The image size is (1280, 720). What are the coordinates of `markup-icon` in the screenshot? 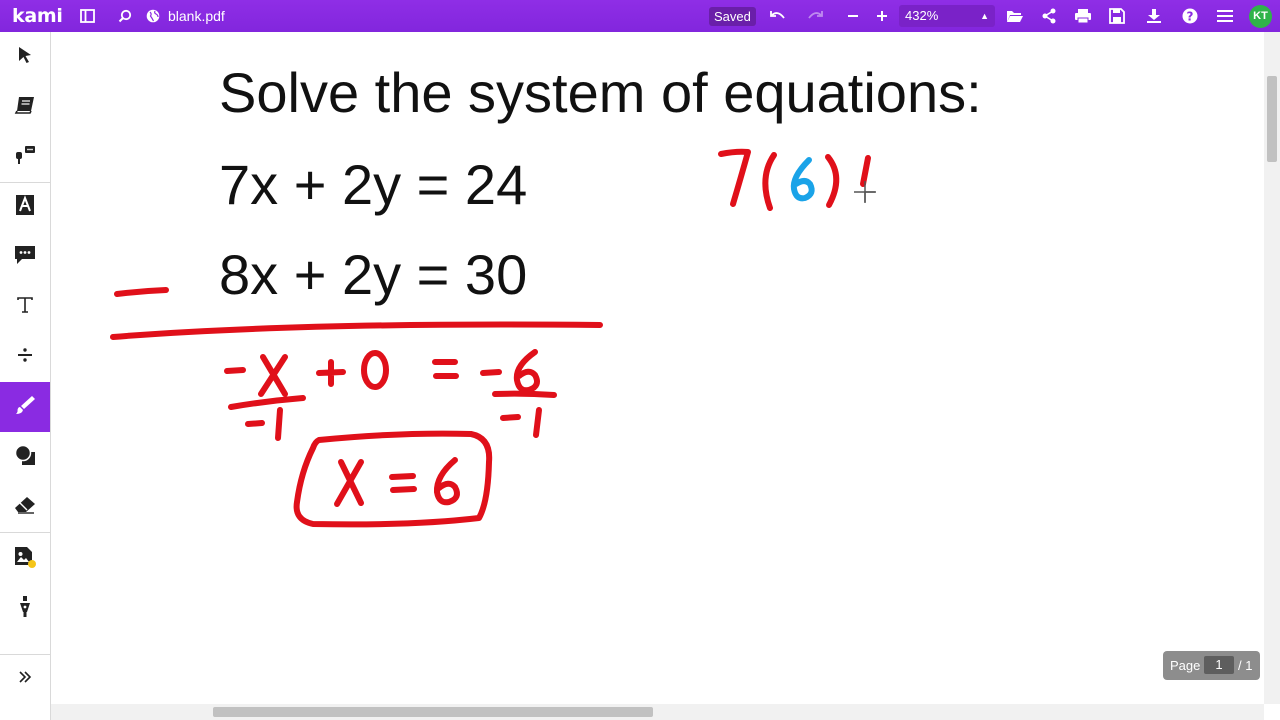 It's located at (25, 207).